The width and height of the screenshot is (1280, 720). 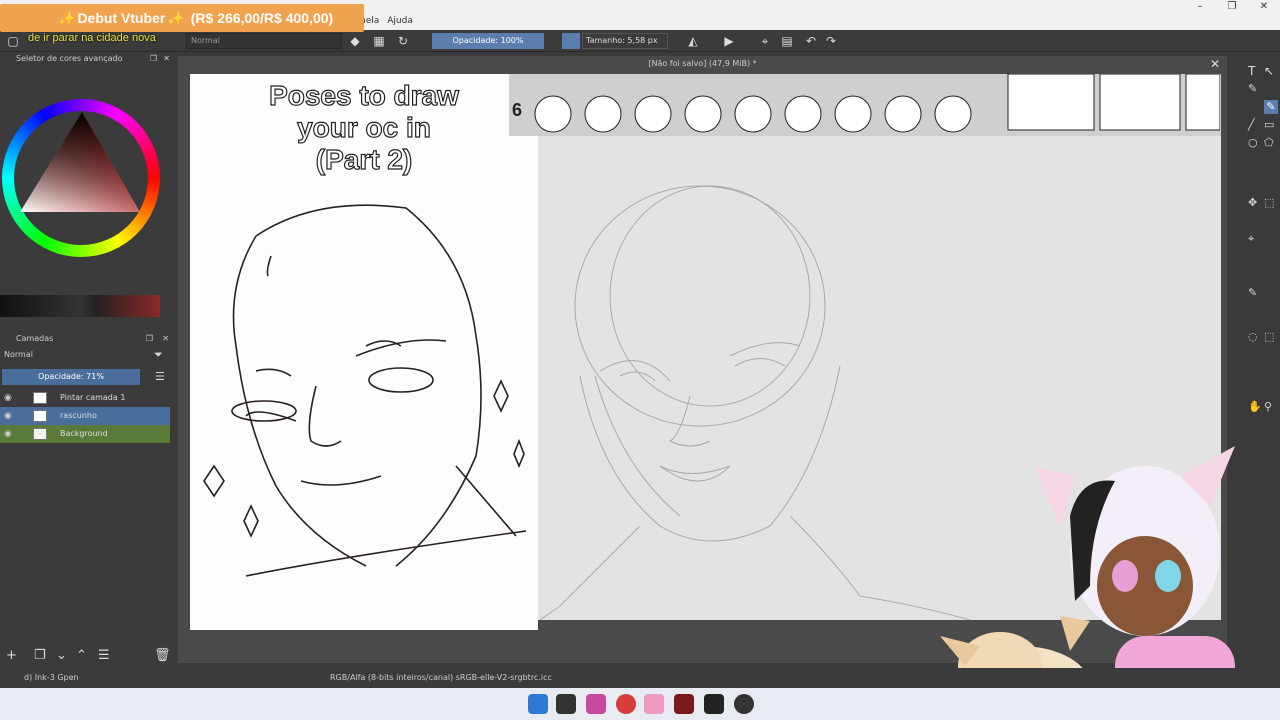 What do you see at coordinates (71, 377) in the screenshot?
I see `layer-opacity-slider: Opacidade: 71%` at bounding box center [71, 377].